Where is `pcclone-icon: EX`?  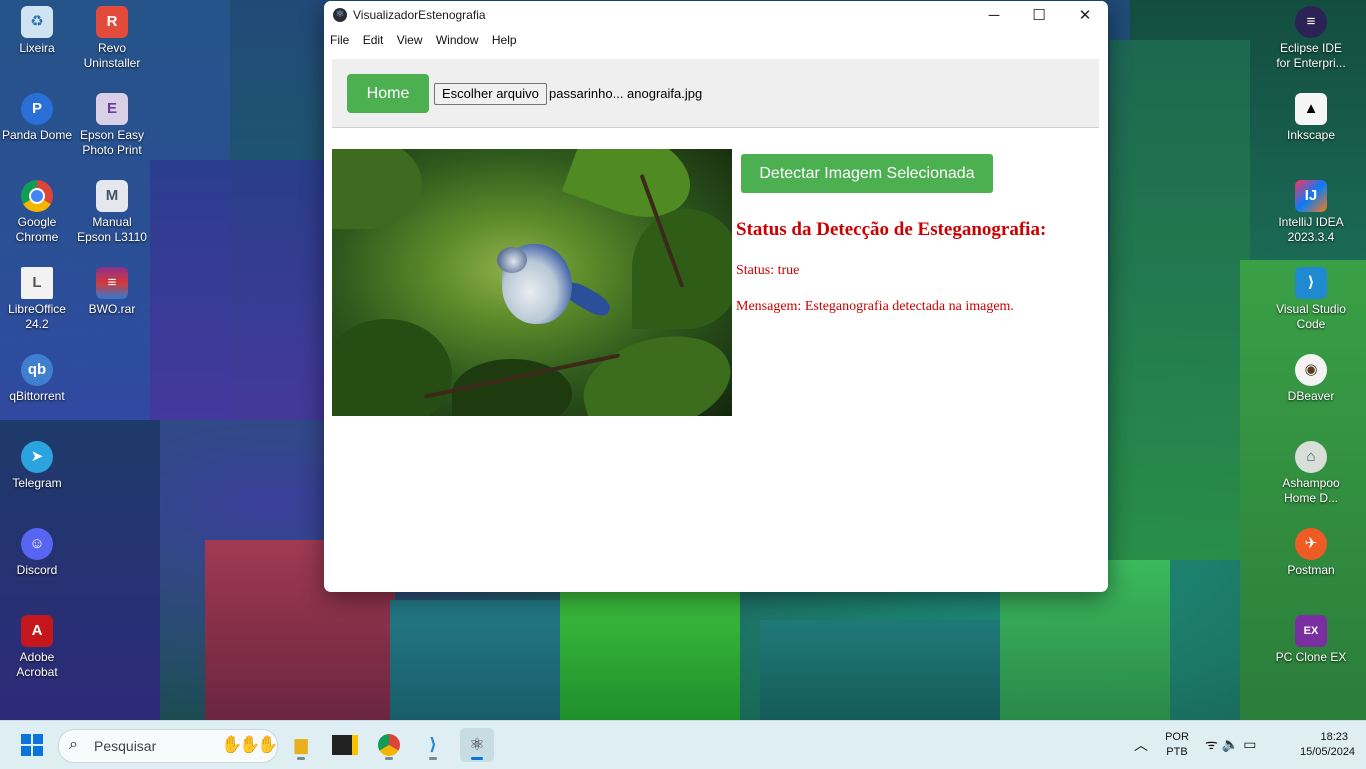
pcclone-icon: EX is located at coordinates (1311, 631).